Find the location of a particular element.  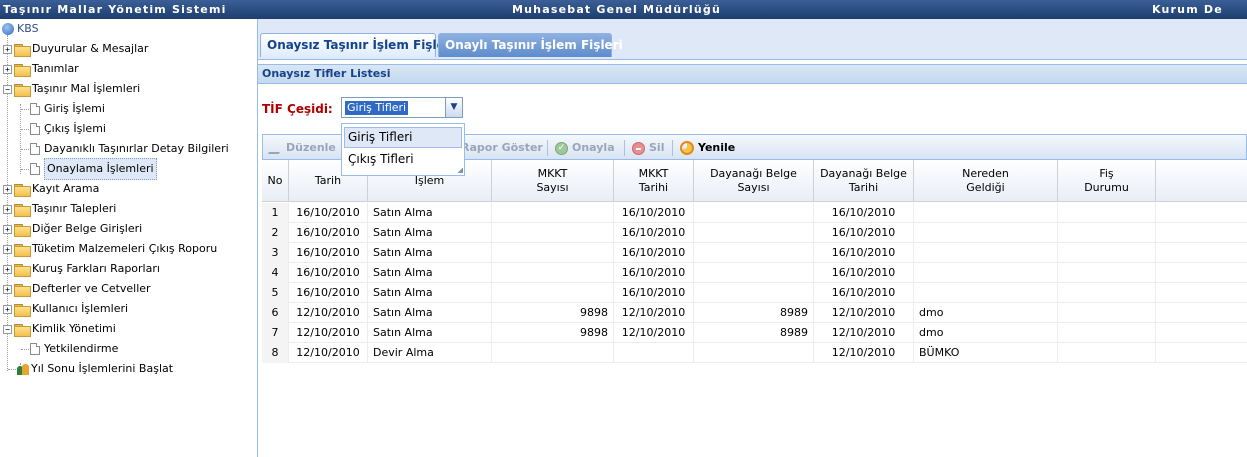

tree-item-movable-property: − Taşınır Mal İşlemleri is located at coordinates (71, 89).